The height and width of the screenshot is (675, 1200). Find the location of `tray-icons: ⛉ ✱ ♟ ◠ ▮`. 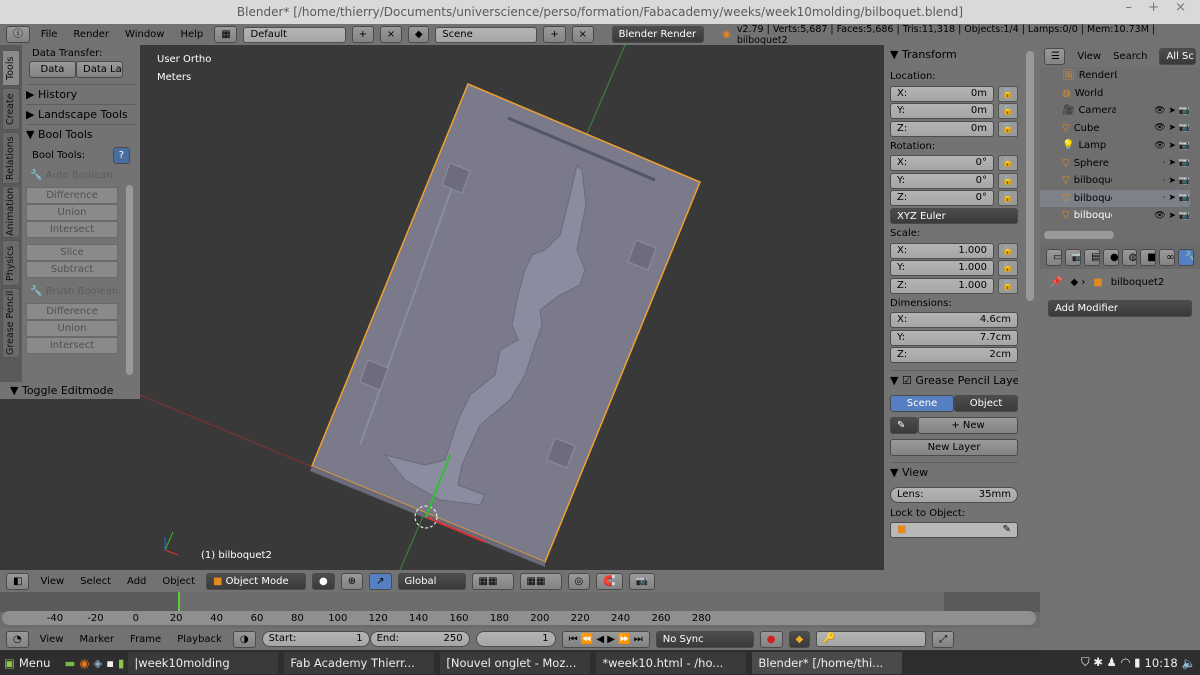

tray-icons: ⛉ ✱ ♟ ◠ ▮ is located at coordinates (1111, 662).